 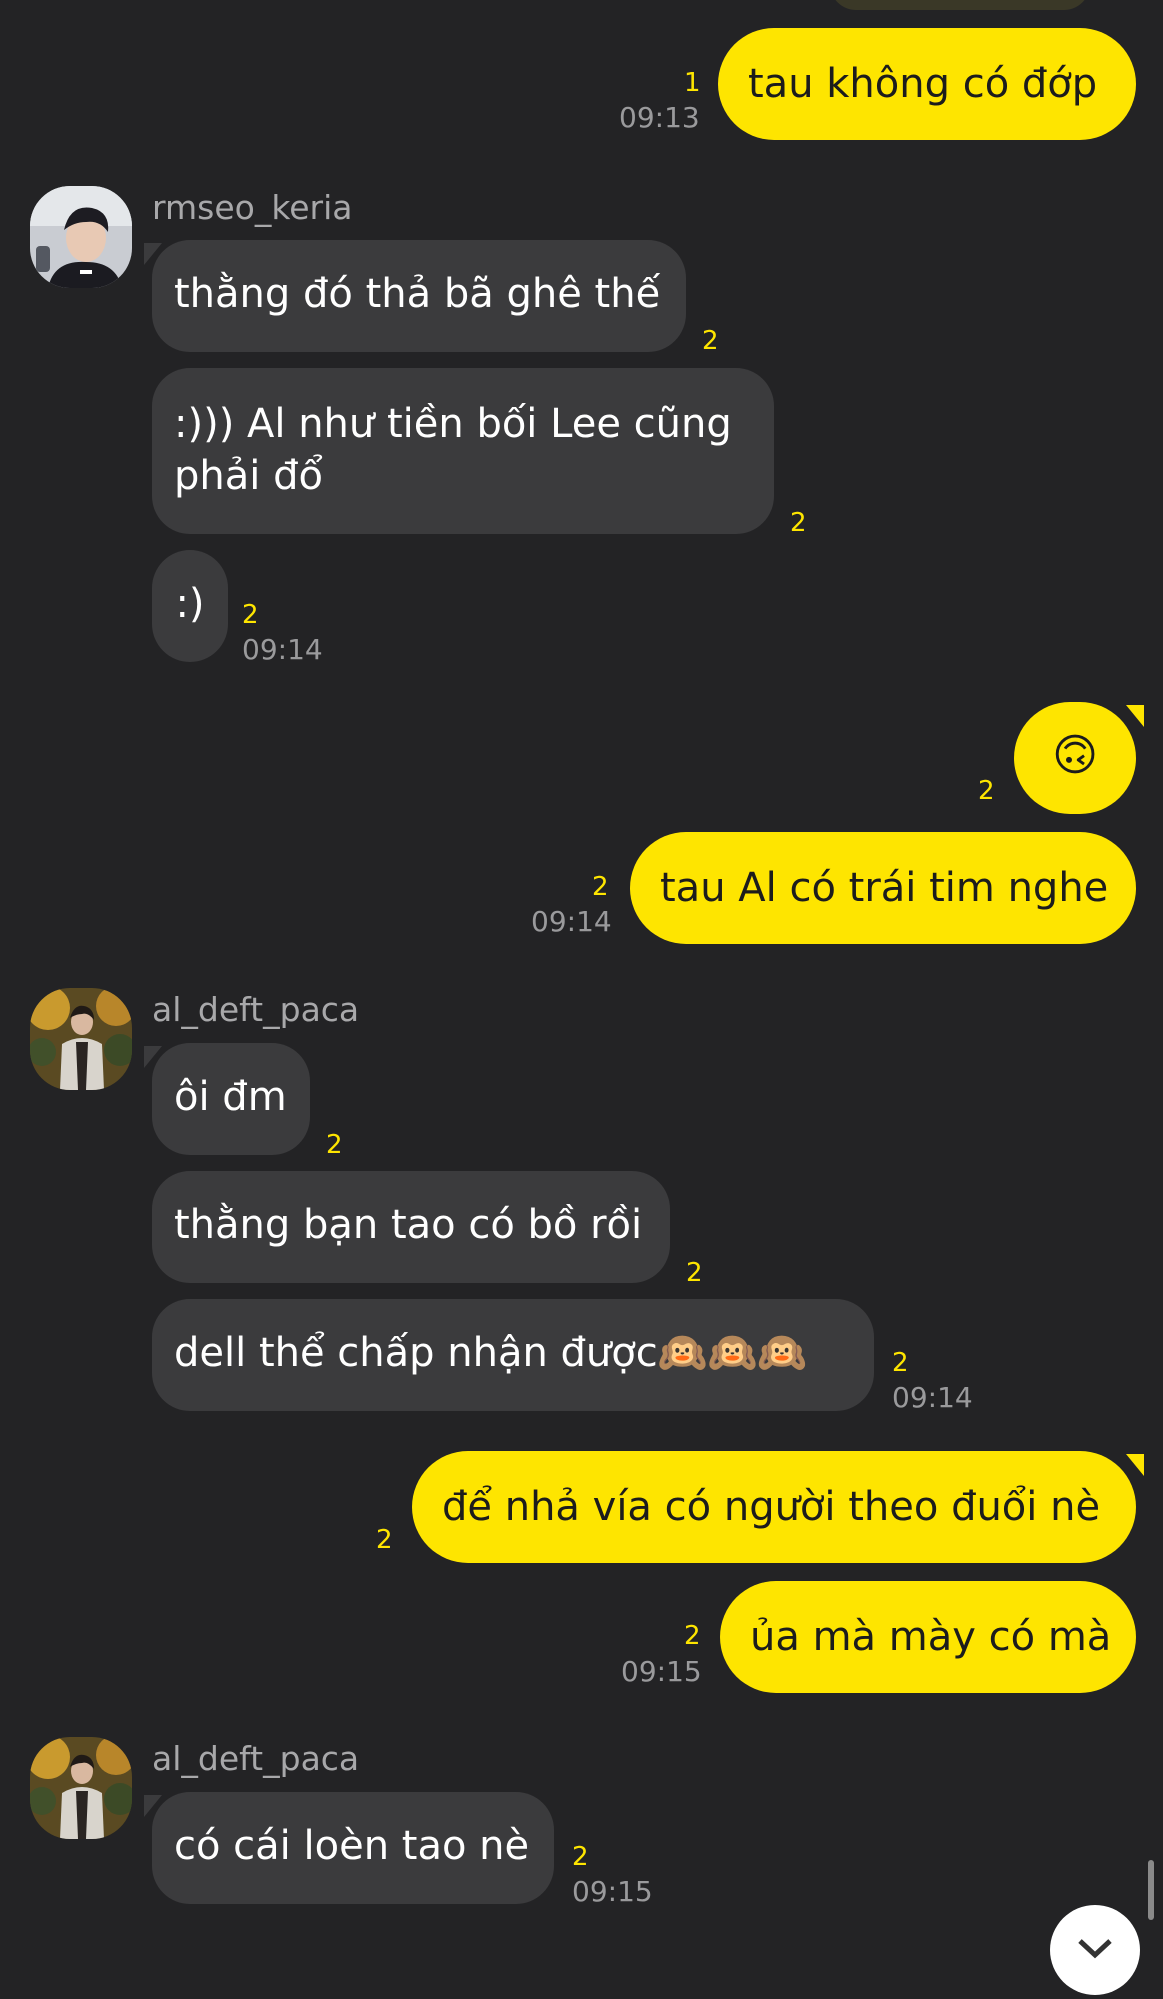 I want to click on previous-message-bubble, so click(x=960, y=5).